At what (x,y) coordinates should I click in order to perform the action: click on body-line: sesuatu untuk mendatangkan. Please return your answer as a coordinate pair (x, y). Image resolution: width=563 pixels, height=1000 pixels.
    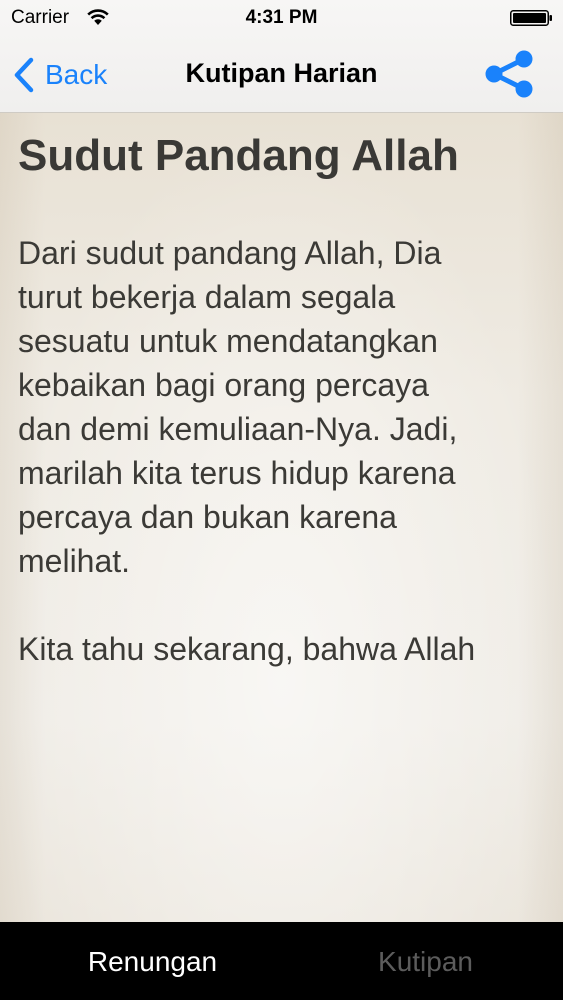
    Looking at the image, I should click on (228, 341).